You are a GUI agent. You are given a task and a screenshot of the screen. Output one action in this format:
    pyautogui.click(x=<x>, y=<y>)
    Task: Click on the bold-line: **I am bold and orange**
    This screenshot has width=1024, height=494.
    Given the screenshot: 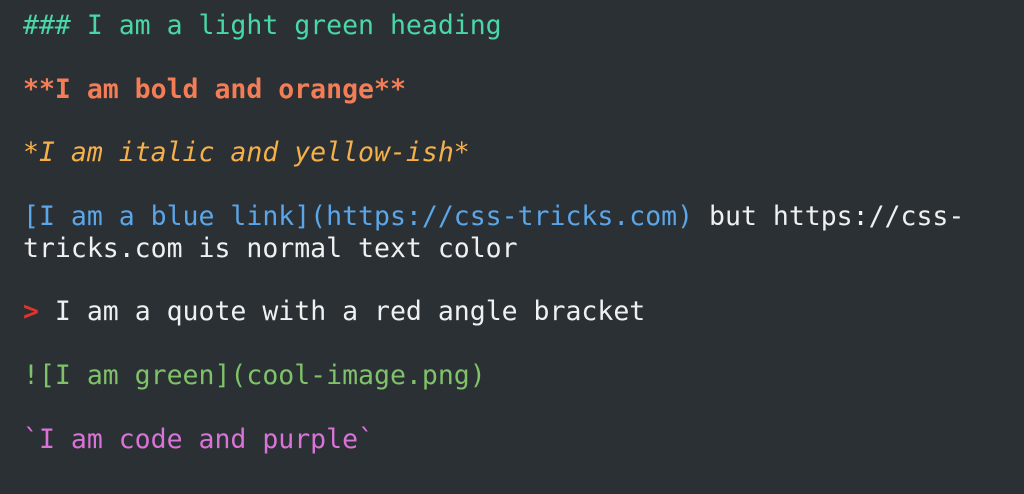 What is the action you would take?
    pyautogui.click(x=214, y=89)
    